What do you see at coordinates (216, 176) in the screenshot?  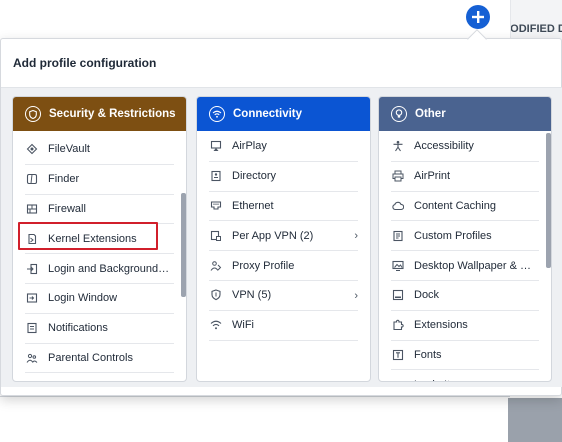 I see `directory-icon` at bounding box center [216, 176].